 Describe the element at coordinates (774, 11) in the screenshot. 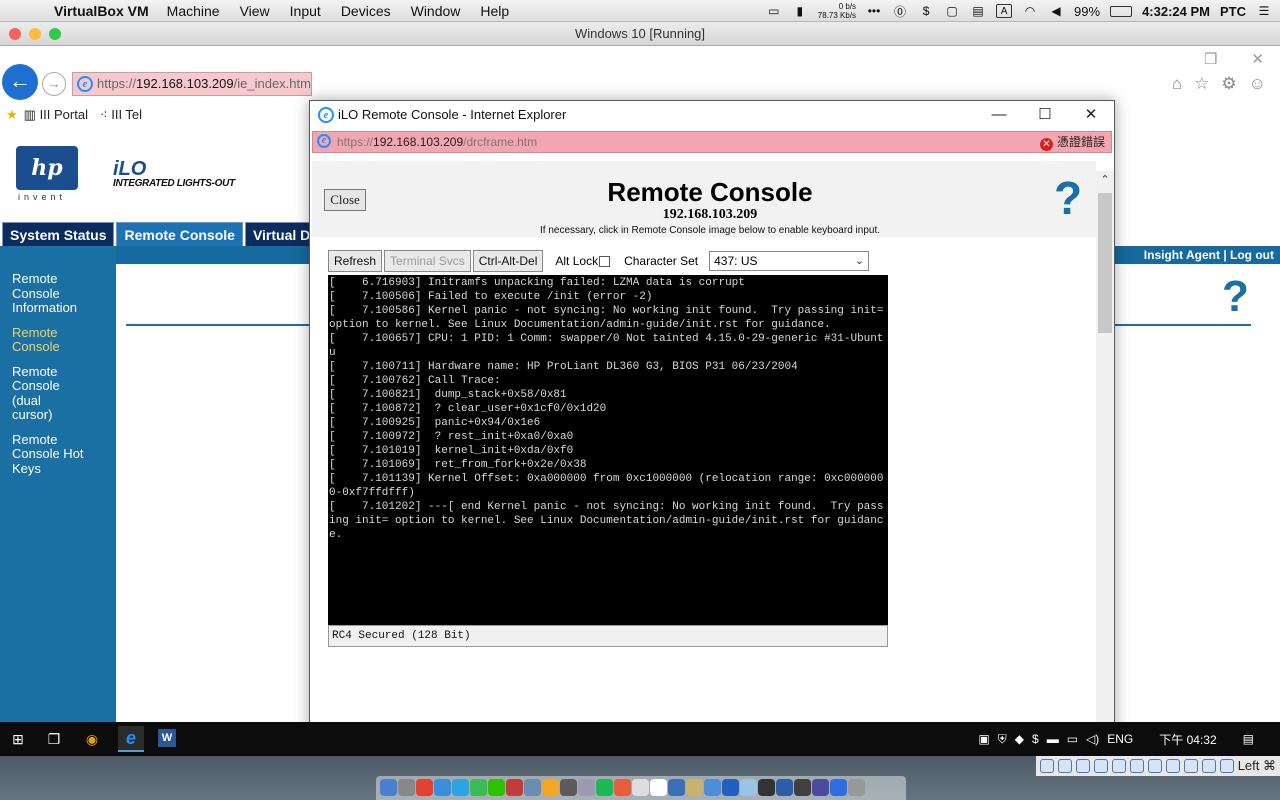

I see `cpu-graph-icon: ▭` at that location.